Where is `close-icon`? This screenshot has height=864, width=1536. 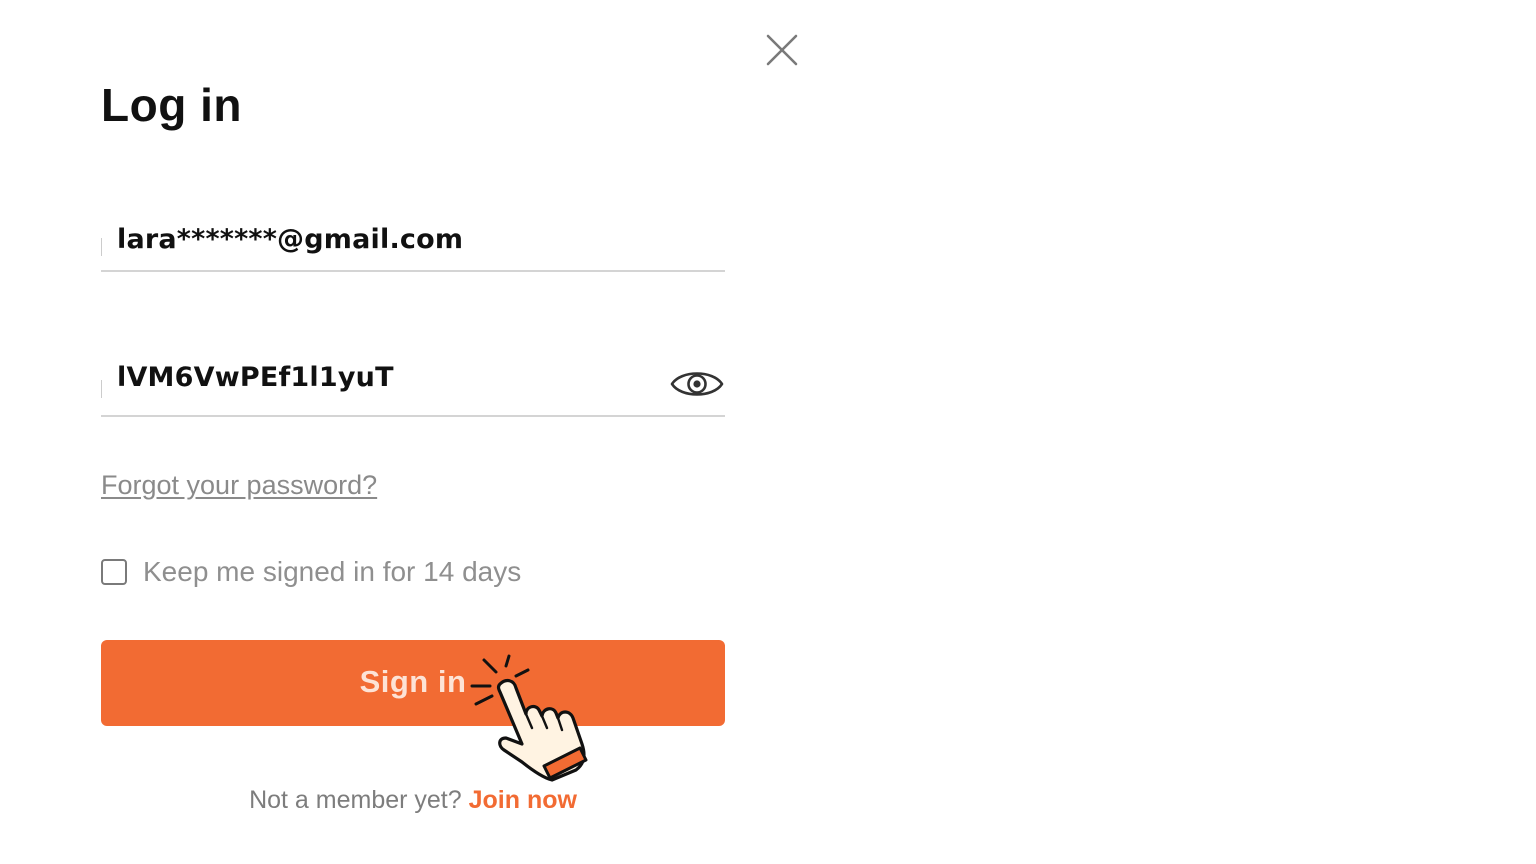 close-icon is located at coordinates (782, 50).